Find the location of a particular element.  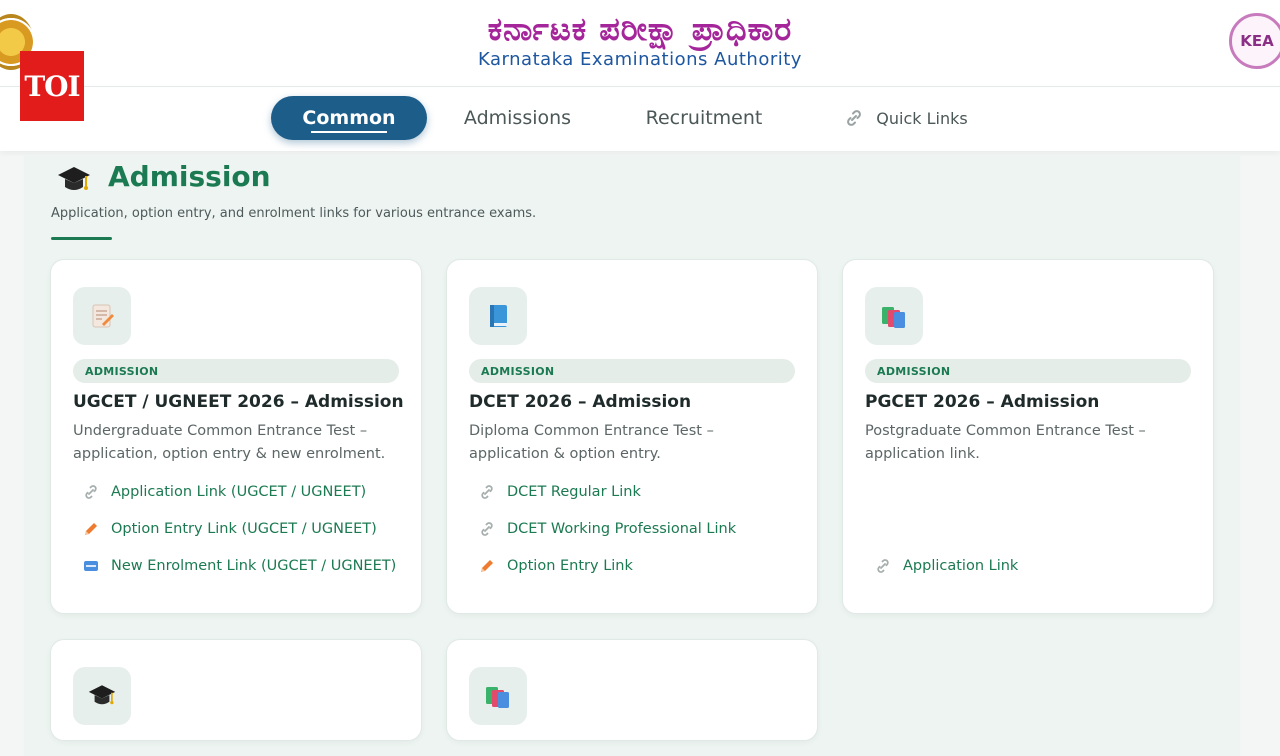

card-link-label: DCET Working Professional Link is located at coordinates (622, 529).